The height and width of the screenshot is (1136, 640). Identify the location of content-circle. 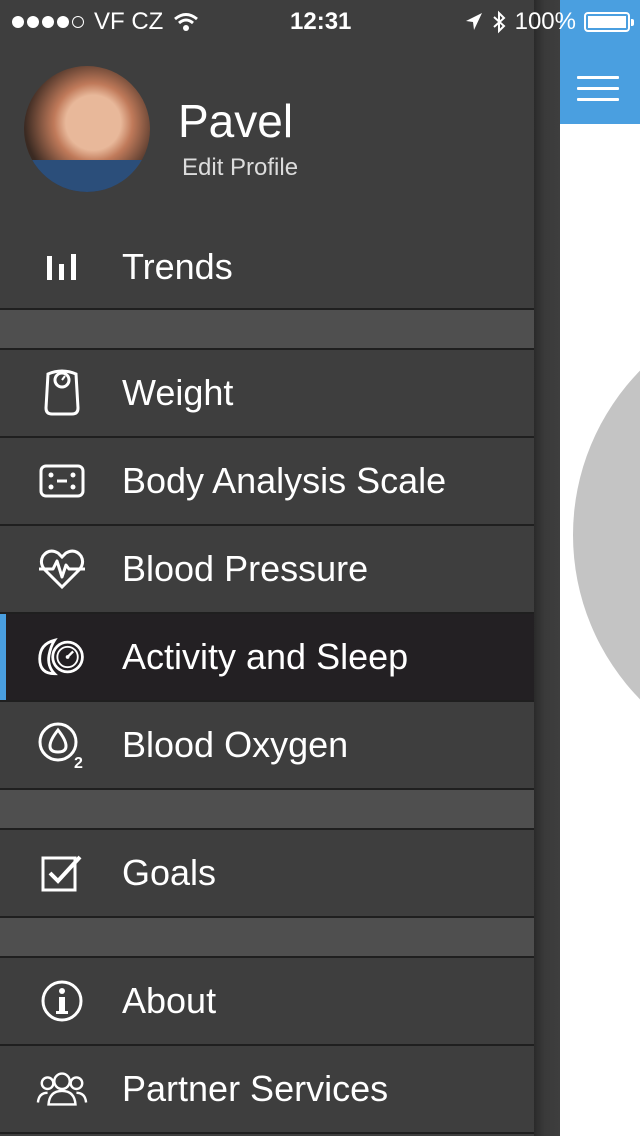
(606, 535).